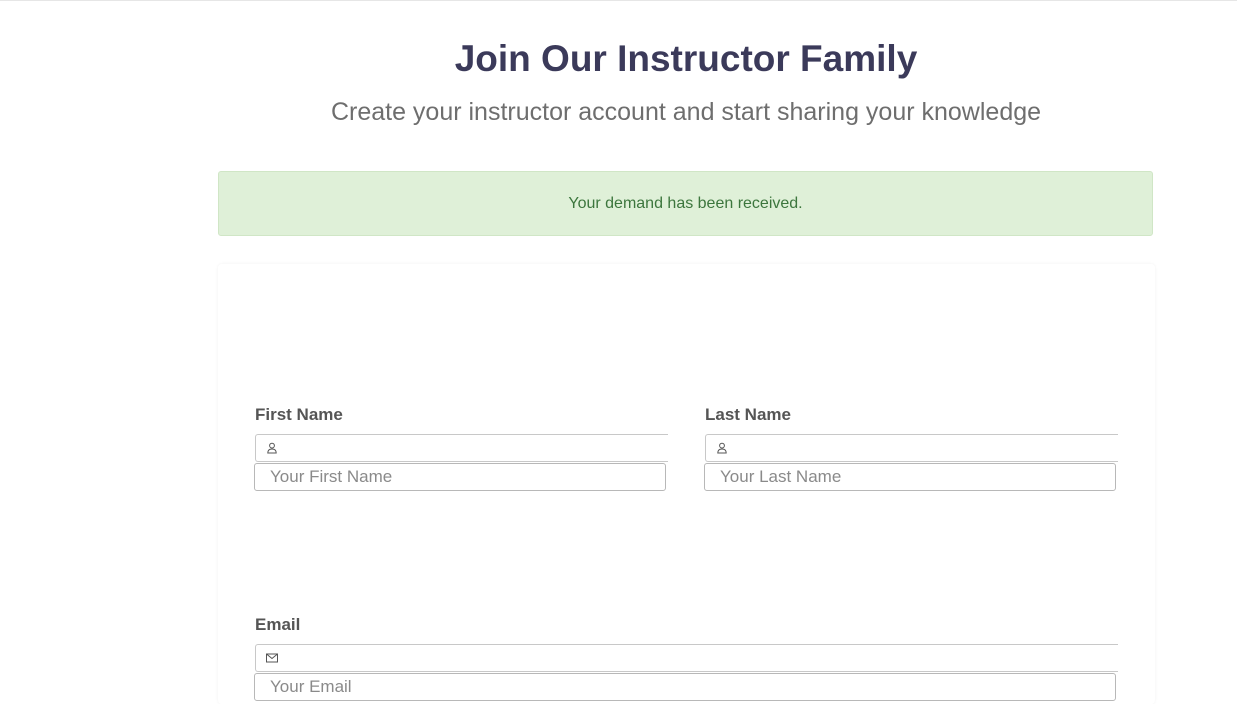  What do you see at coordinates (460, 477) in the screenshot?
I see `first-name-input` at bounding box center [460, 477].